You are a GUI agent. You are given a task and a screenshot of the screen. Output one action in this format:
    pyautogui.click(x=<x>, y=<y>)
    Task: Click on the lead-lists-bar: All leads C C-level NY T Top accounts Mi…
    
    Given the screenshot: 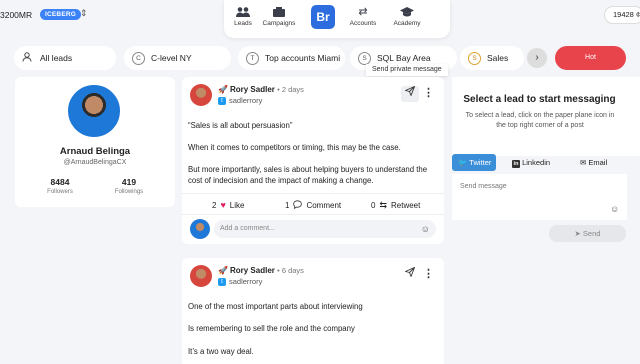 What is the action you would take?
    pyautogui.click(x=320, y=57)
    